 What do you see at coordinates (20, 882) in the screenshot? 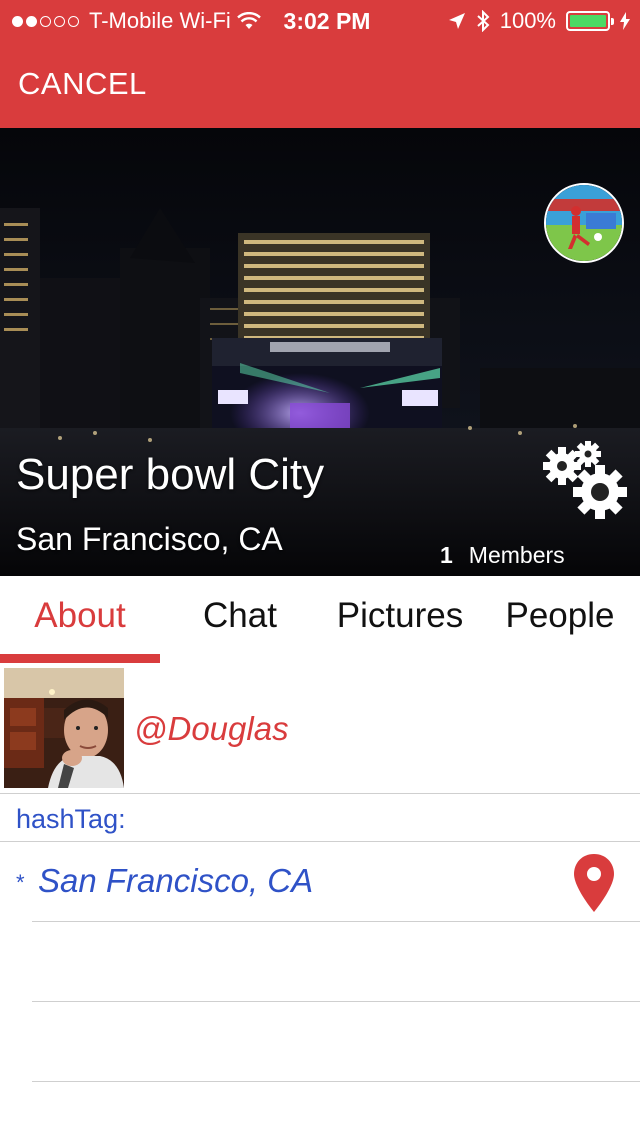
I see `location-marker: *` at bounding box center [20, 882].